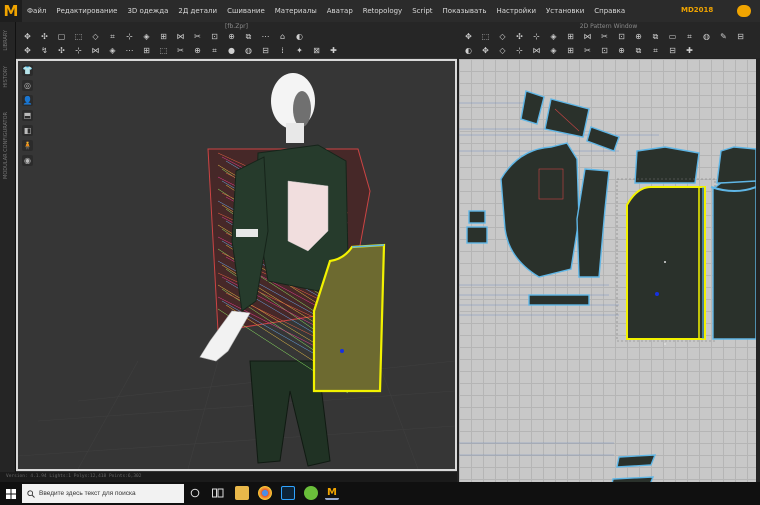 The width and height of the screenshot is (760, 505). Describe the element at coordinates (672, 36) in the screenshot. I see `2d-row1-tool-12-icon: ▭` at that location.